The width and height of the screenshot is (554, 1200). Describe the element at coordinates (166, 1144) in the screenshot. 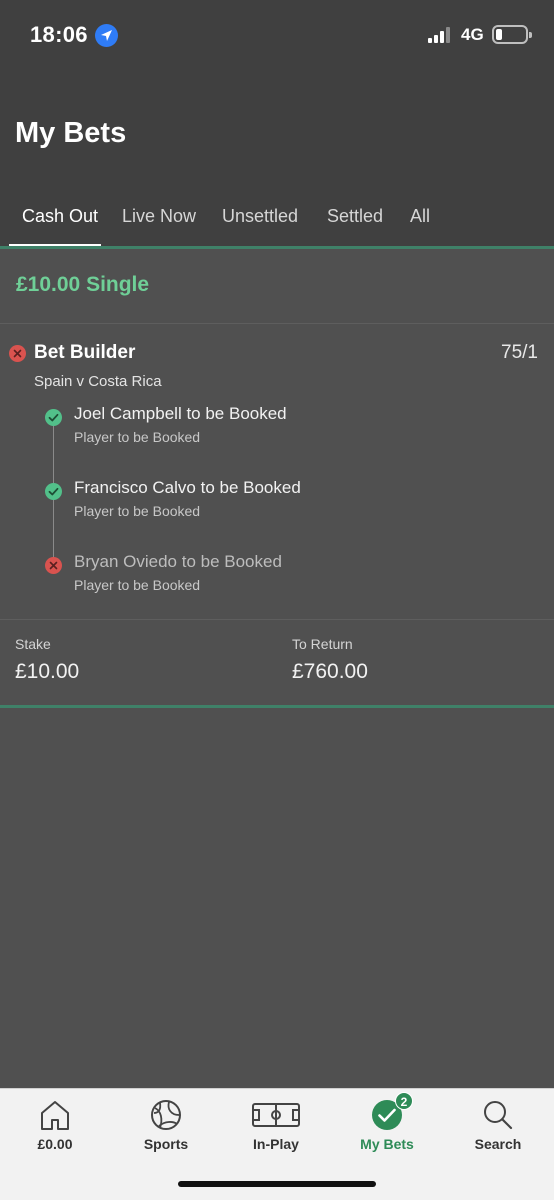

I see `nav-sports-label: Sports` at that location.